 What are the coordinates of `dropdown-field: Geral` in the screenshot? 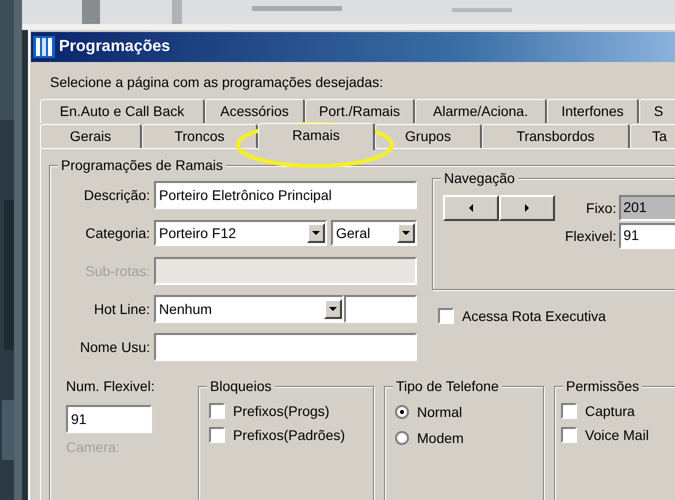 It's located at (374, 233).